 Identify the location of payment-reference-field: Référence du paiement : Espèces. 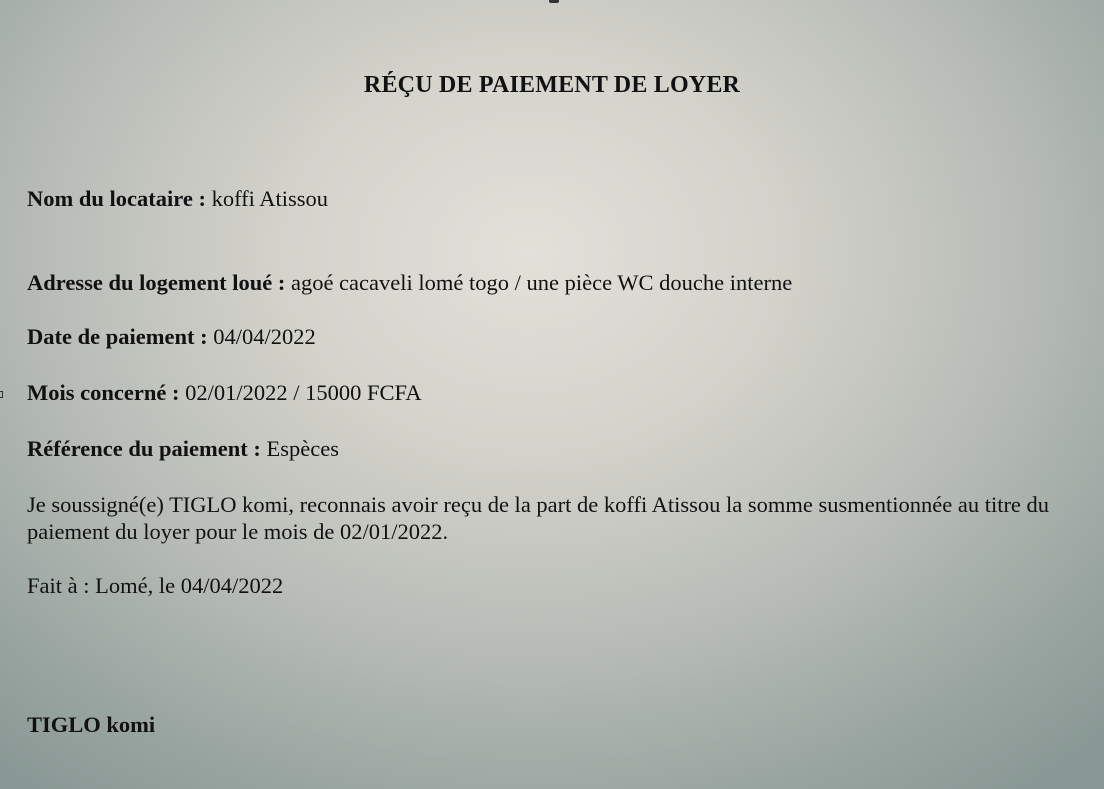
(183, 449).